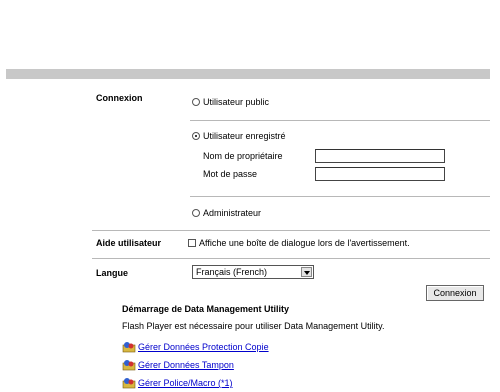 This screenshot has width=500, height=392. I want to click on owner-name-input, so click(380, 156).